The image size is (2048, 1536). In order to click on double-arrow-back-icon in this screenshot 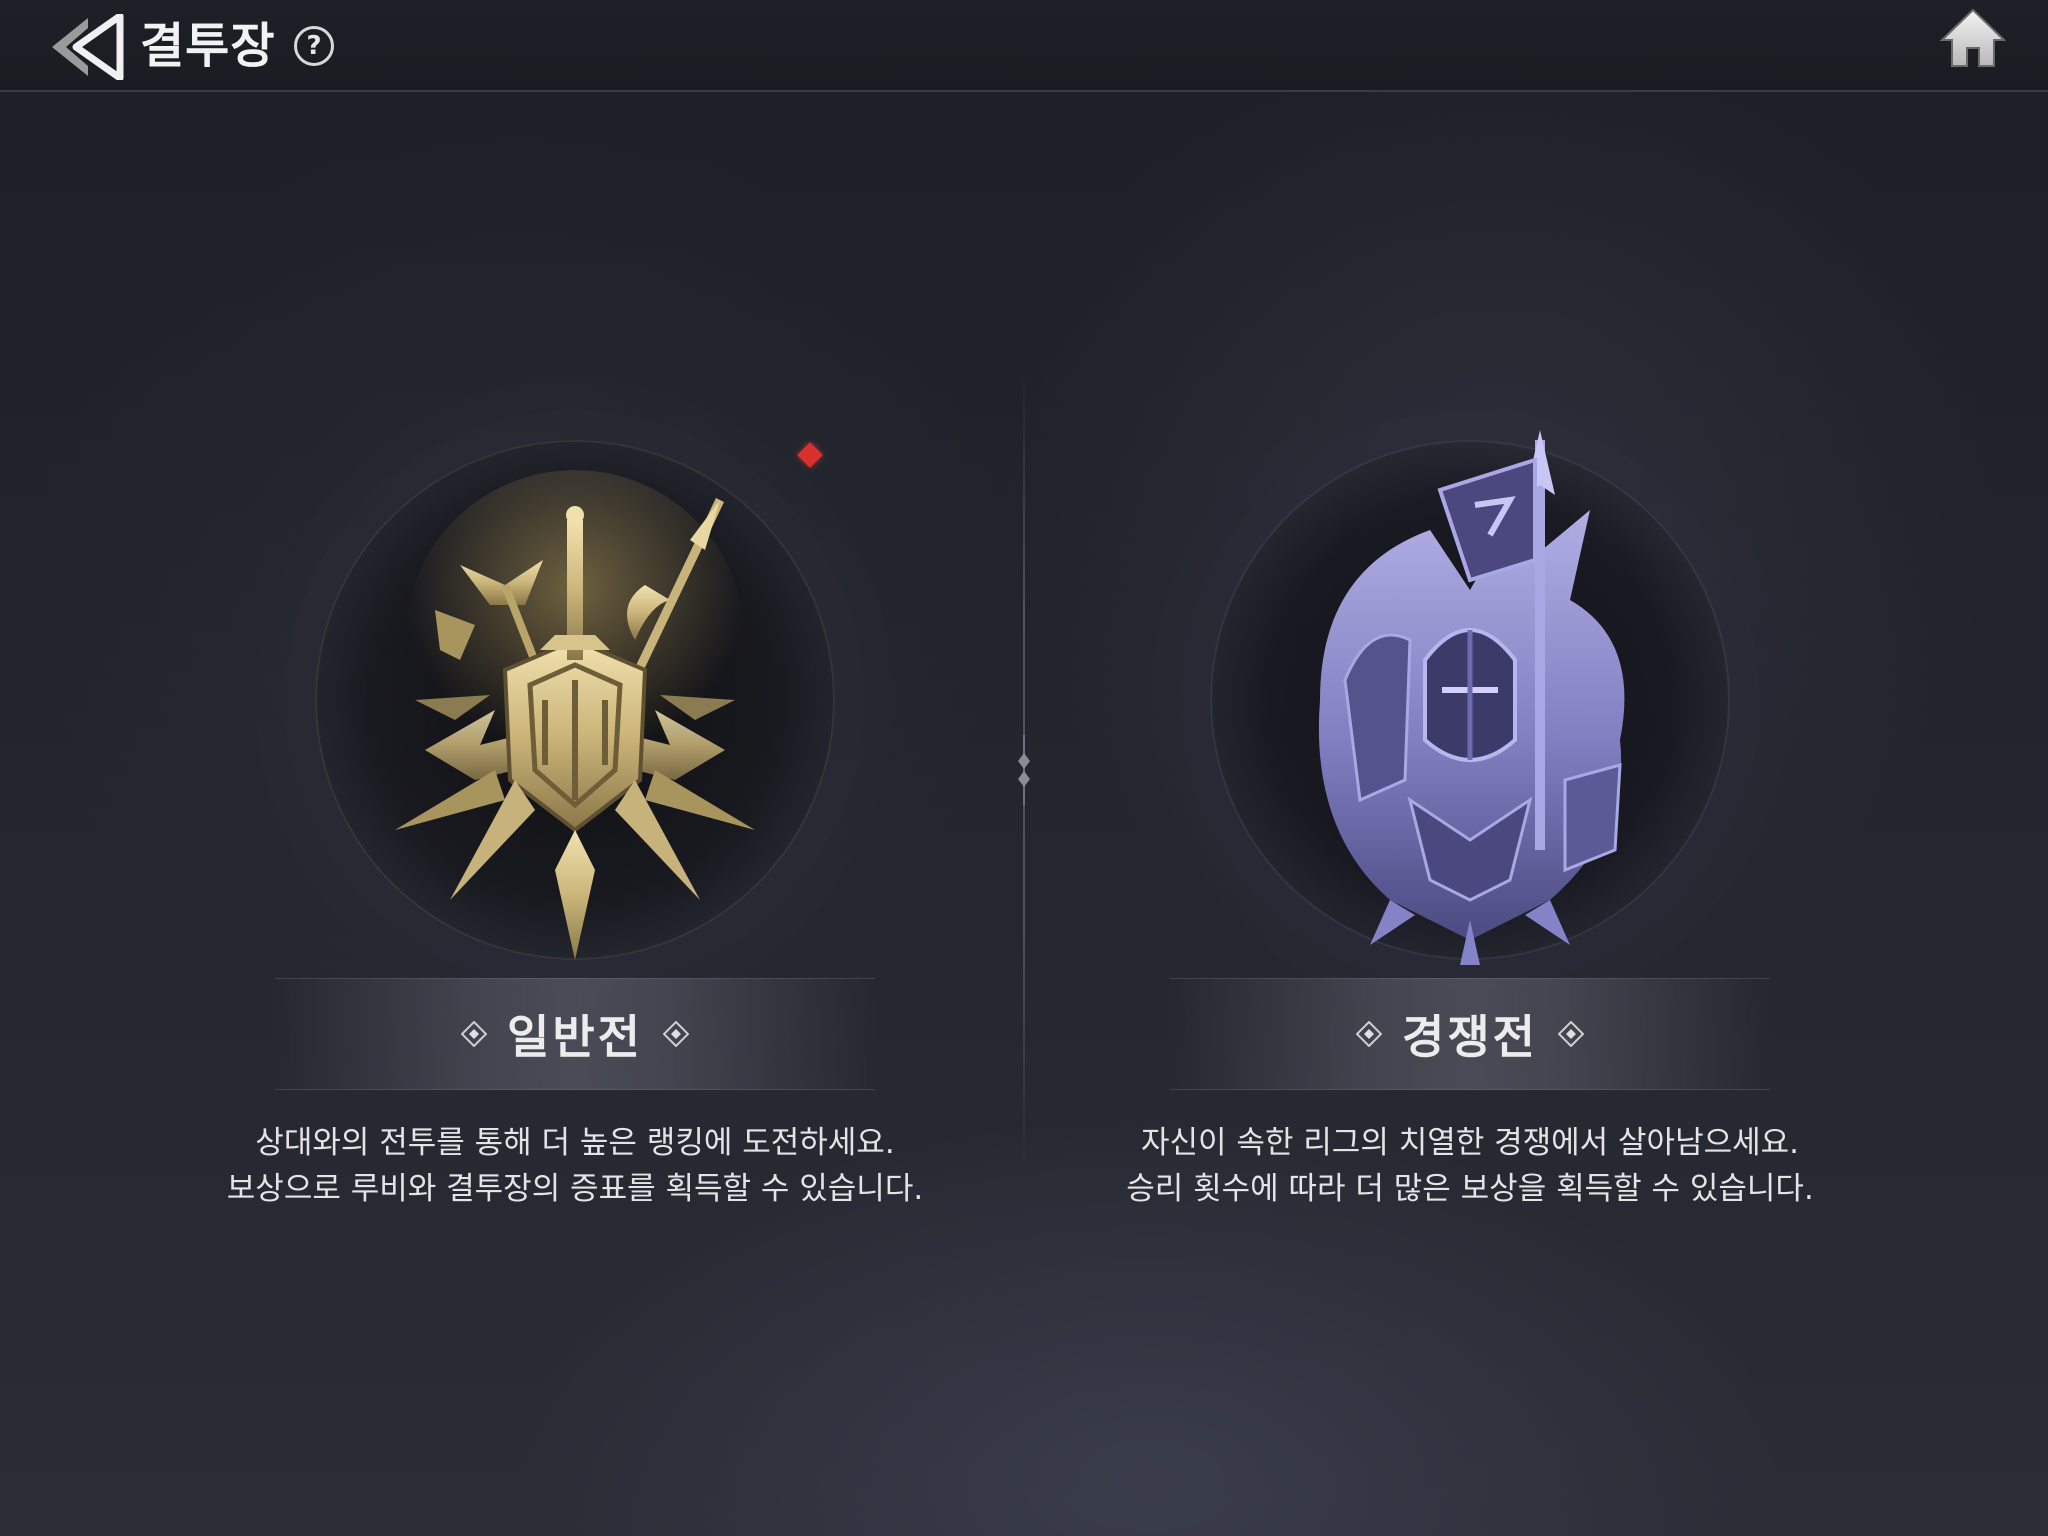, I will do `click(88, 47)`.